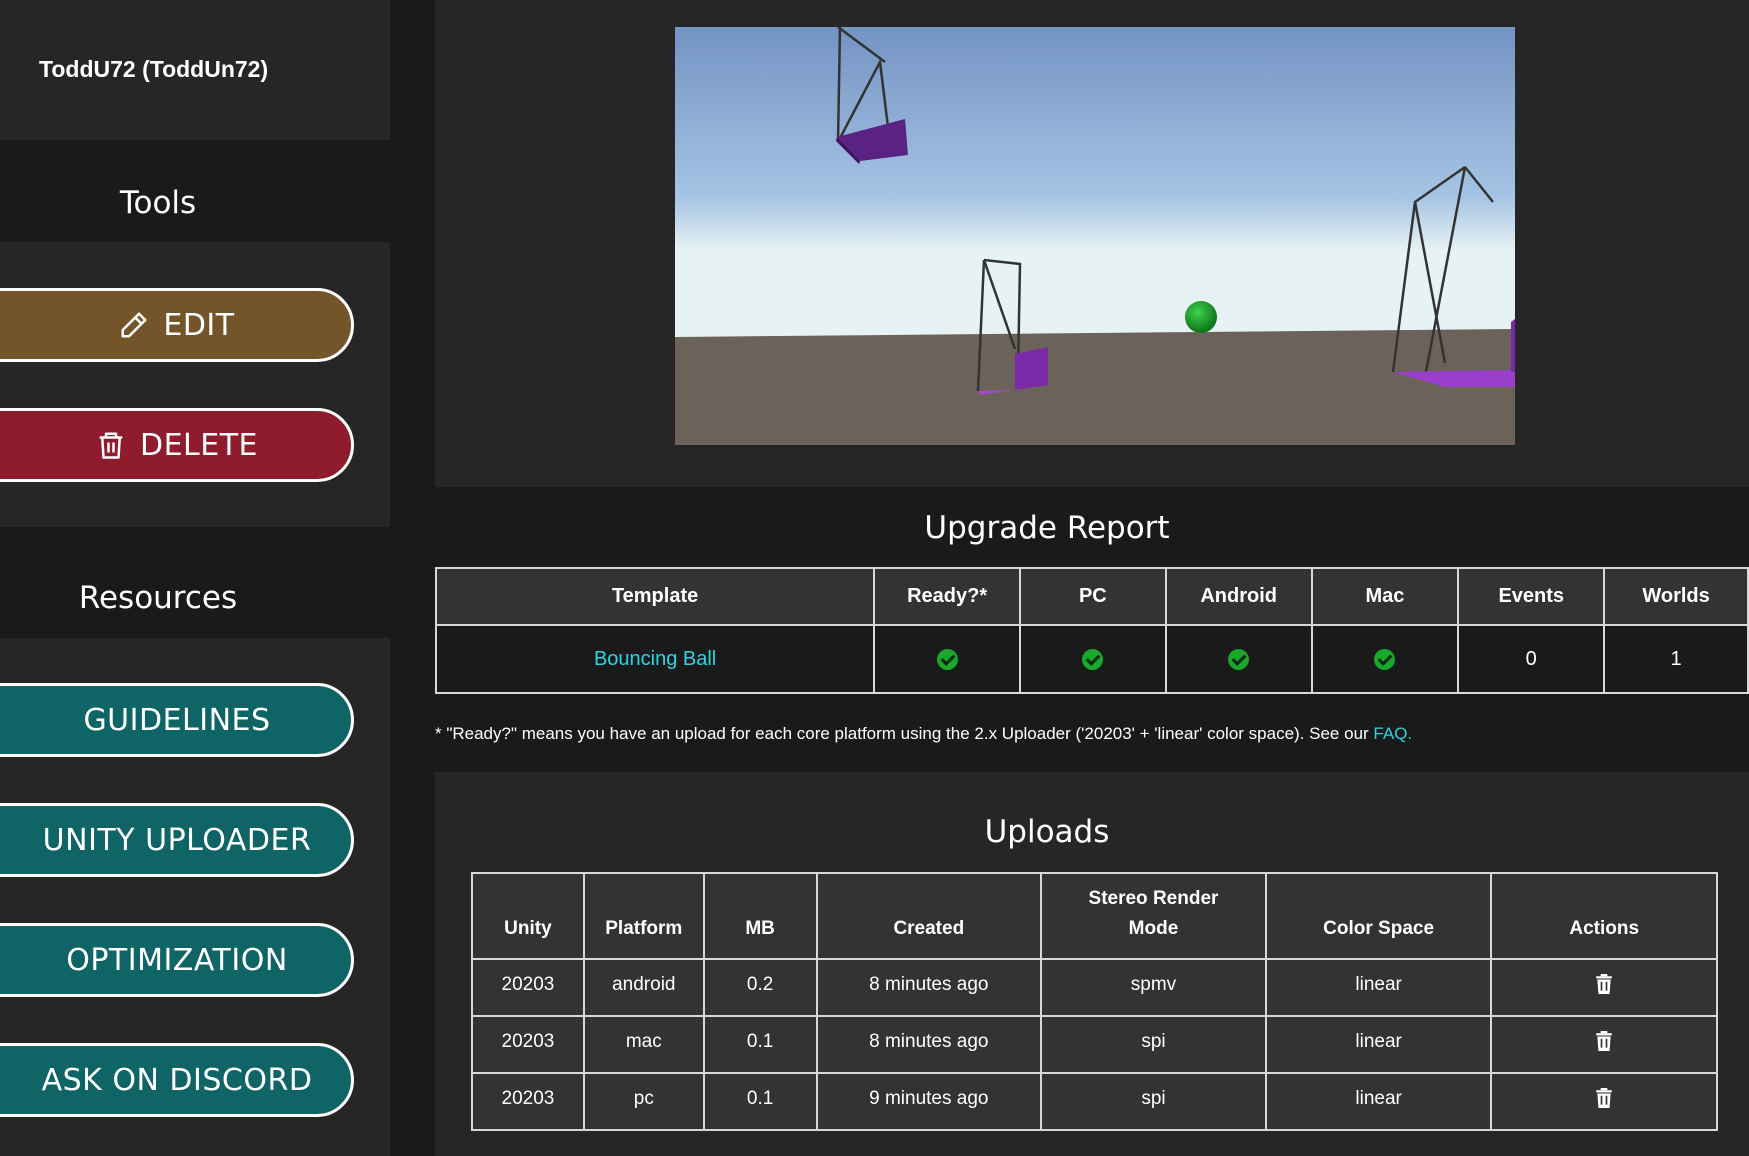  I want to click on column-header: Template, so click(655, 596).